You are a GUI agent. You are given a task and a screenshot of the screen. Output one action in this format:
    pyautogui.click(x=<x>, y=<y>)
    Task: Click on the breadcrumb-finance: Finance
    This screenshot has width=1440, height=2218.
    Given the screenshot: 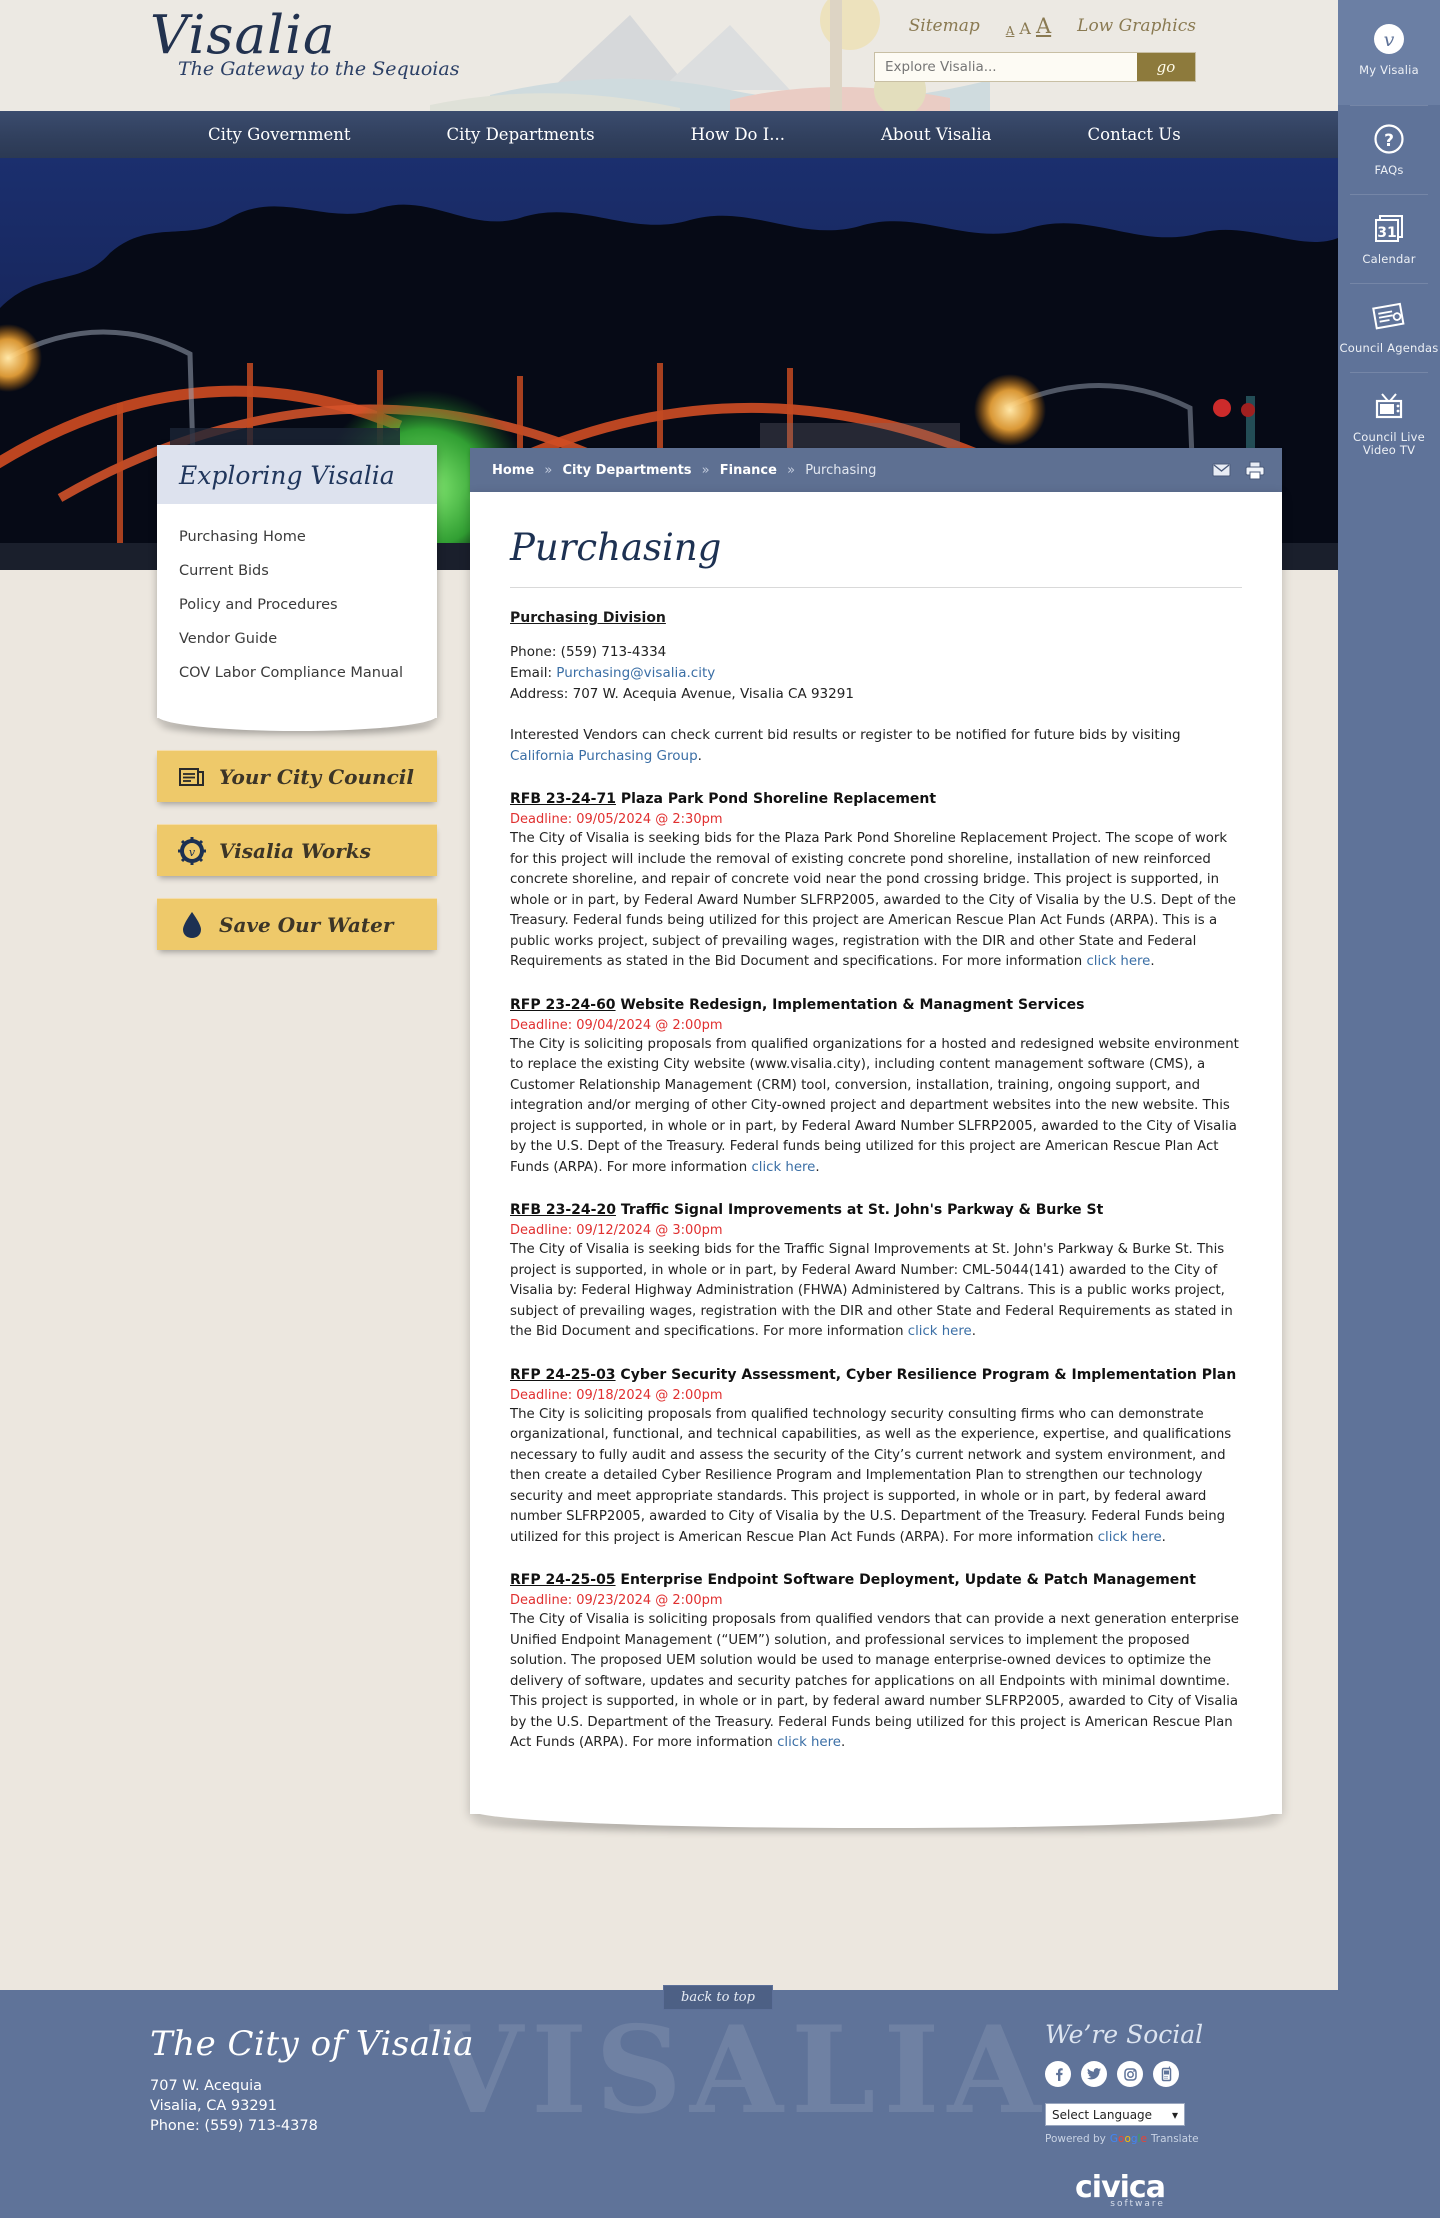 What is the action you would take?
    pyautogui.click(x=748, y=470)
    